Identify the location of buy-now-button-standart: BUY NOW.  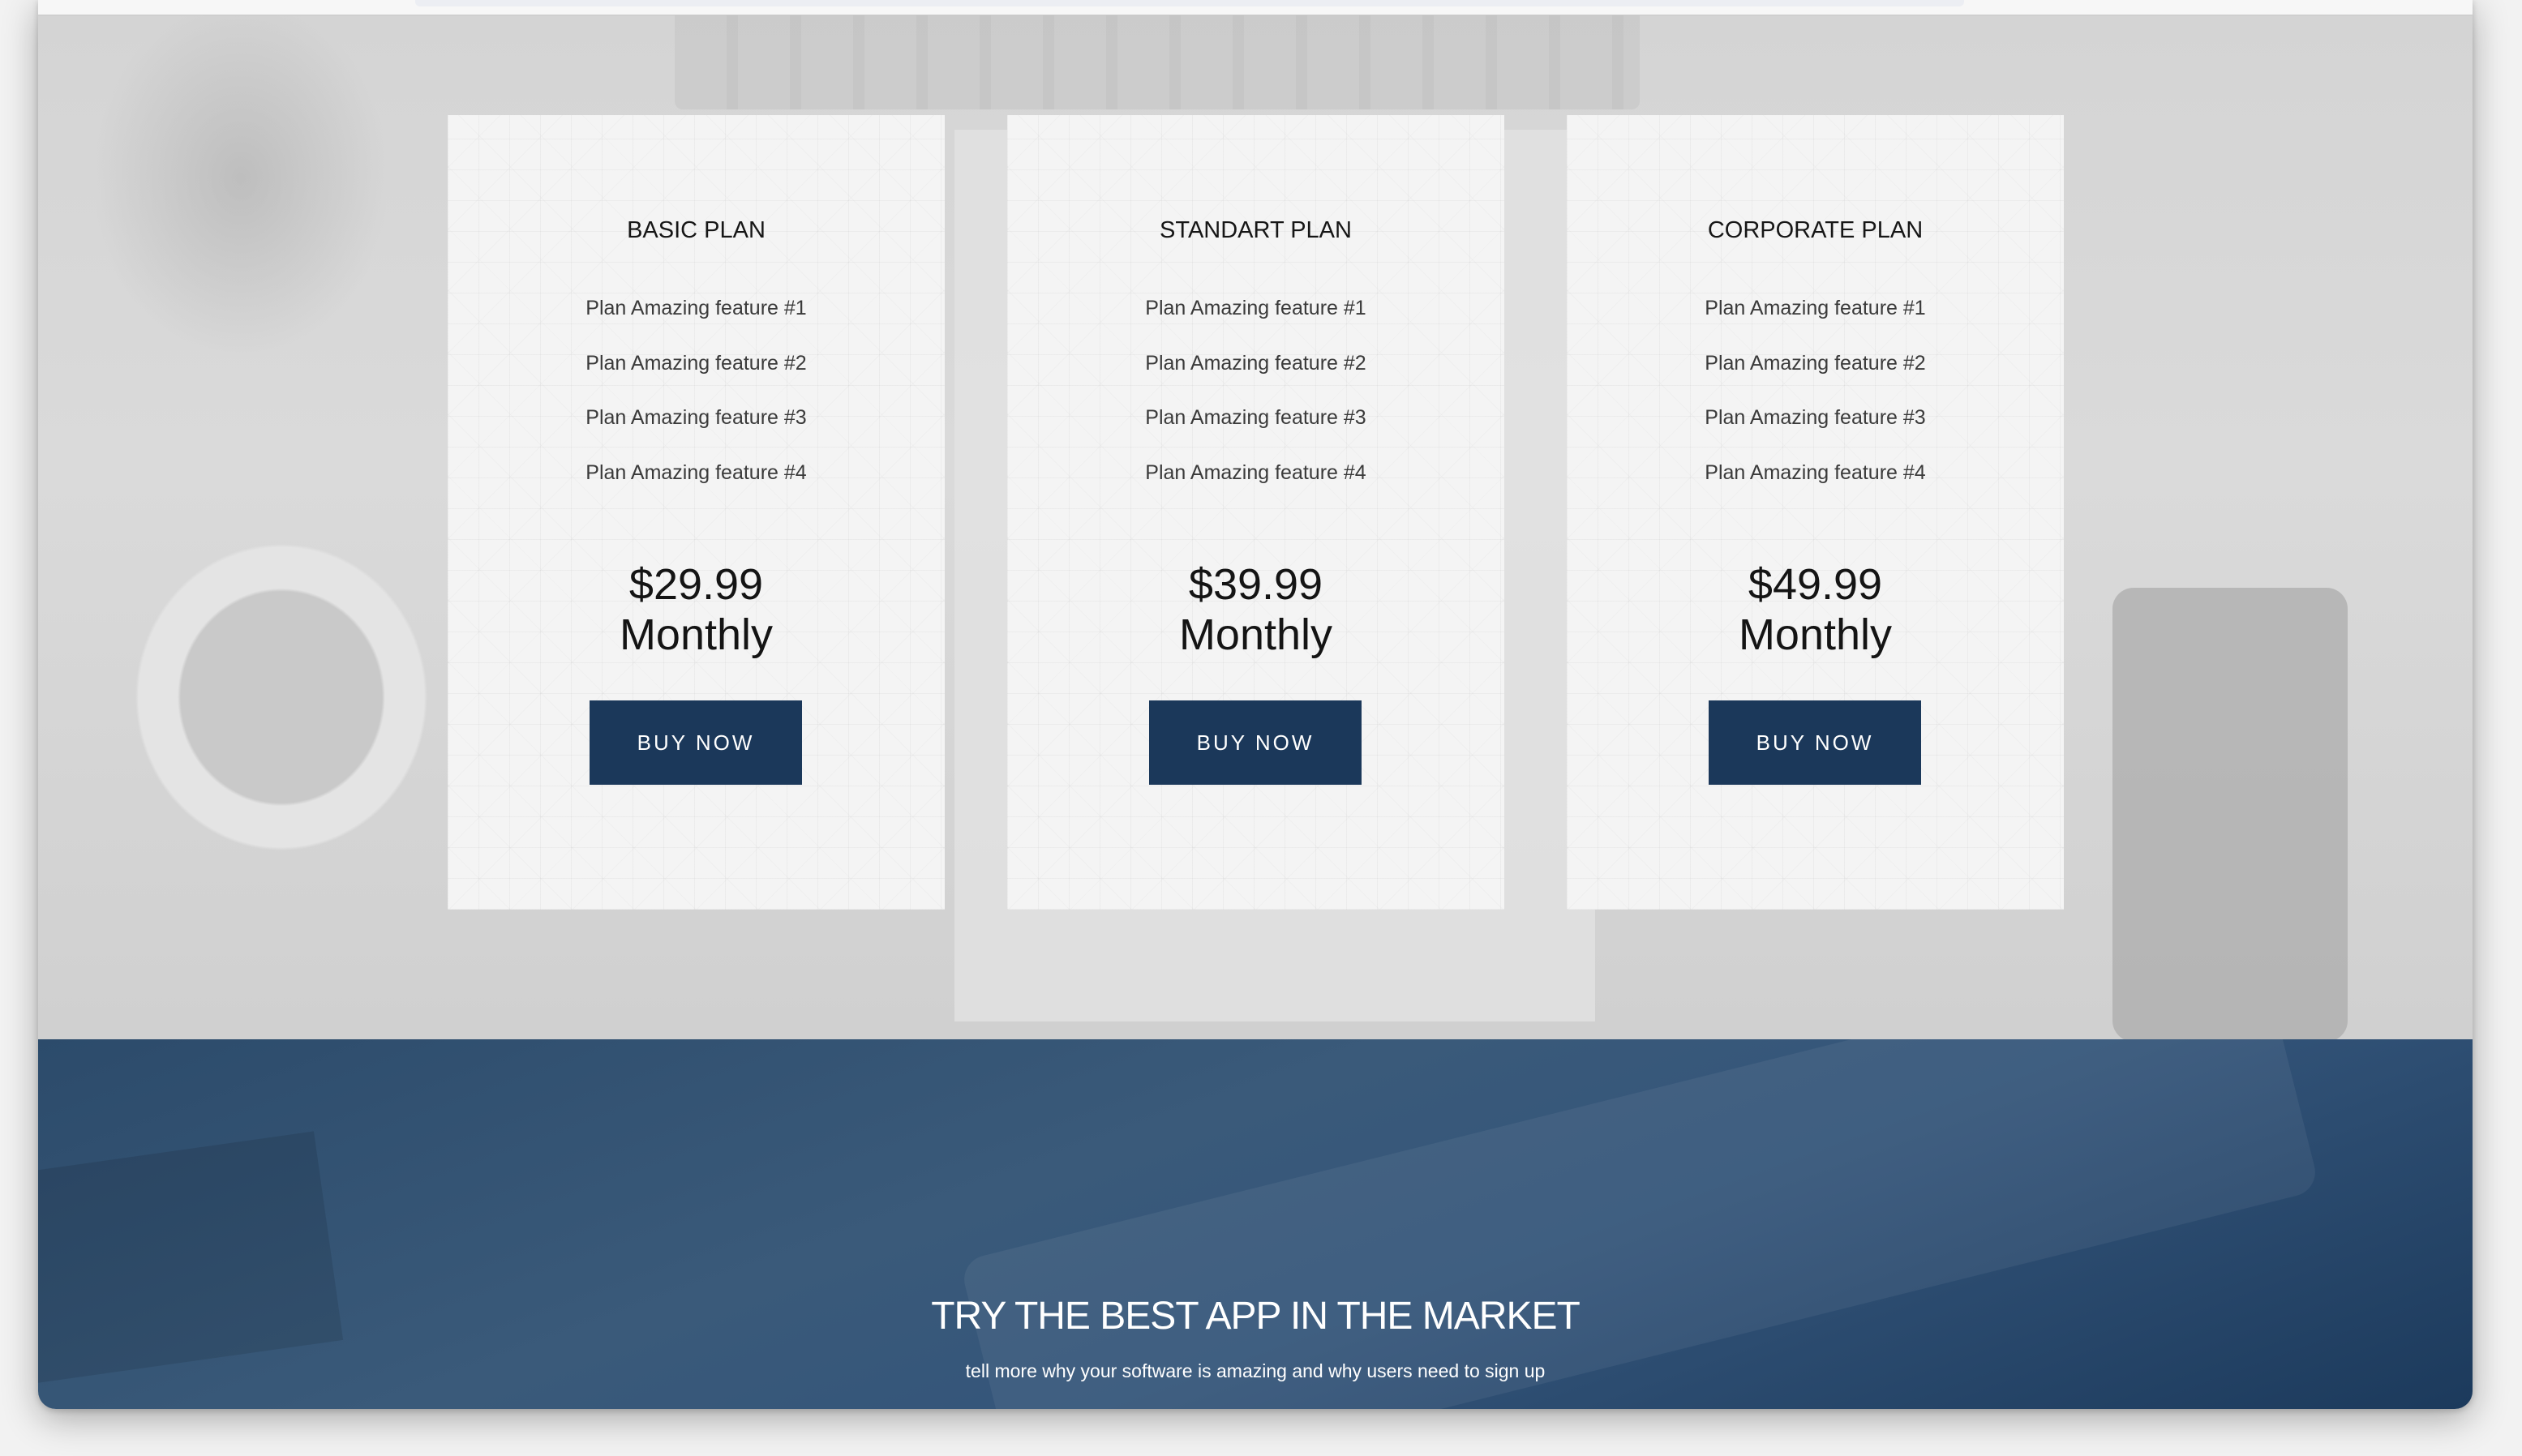
(1255, 743).